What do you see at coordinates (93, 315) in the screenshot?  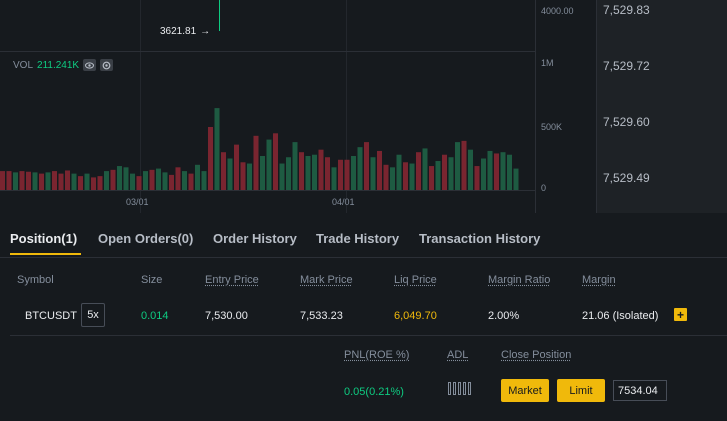 I see `leverage-badge: 5x` at bounding box center [93, 315].